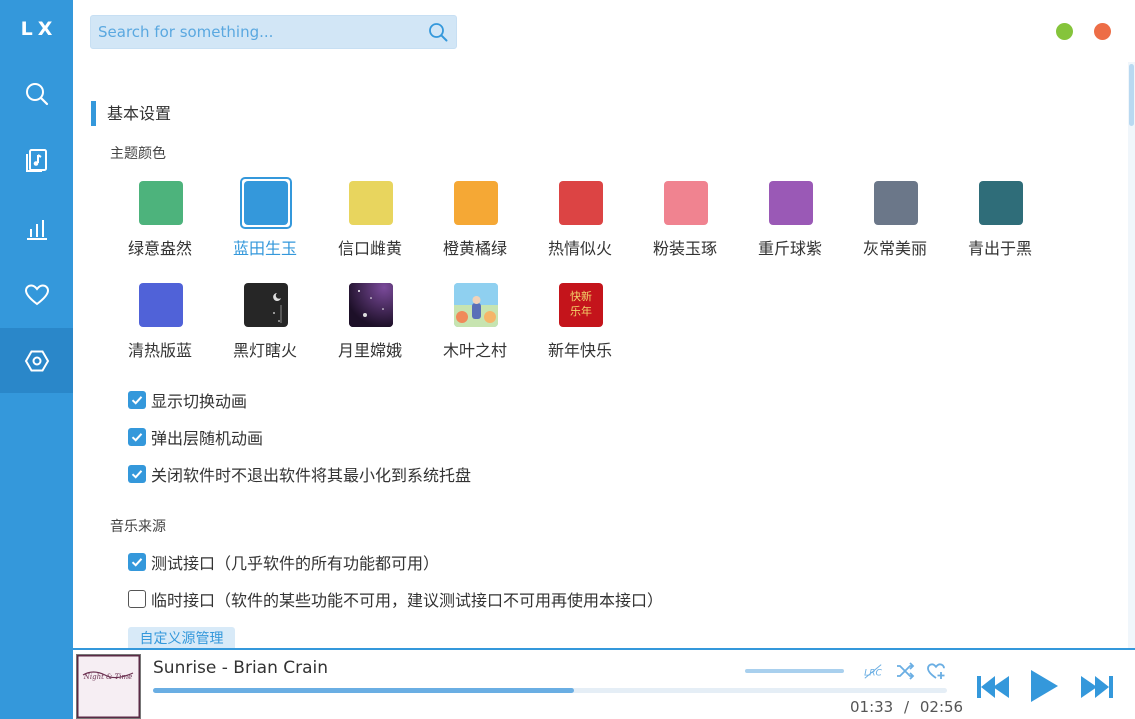 Image resolution: width=1135 pixels, height=719 pixels. What do you see at coordinates (685, 248) in the screenshot?
I see `theme-label: 粉装玉琢` at bounding box center [685, 248].